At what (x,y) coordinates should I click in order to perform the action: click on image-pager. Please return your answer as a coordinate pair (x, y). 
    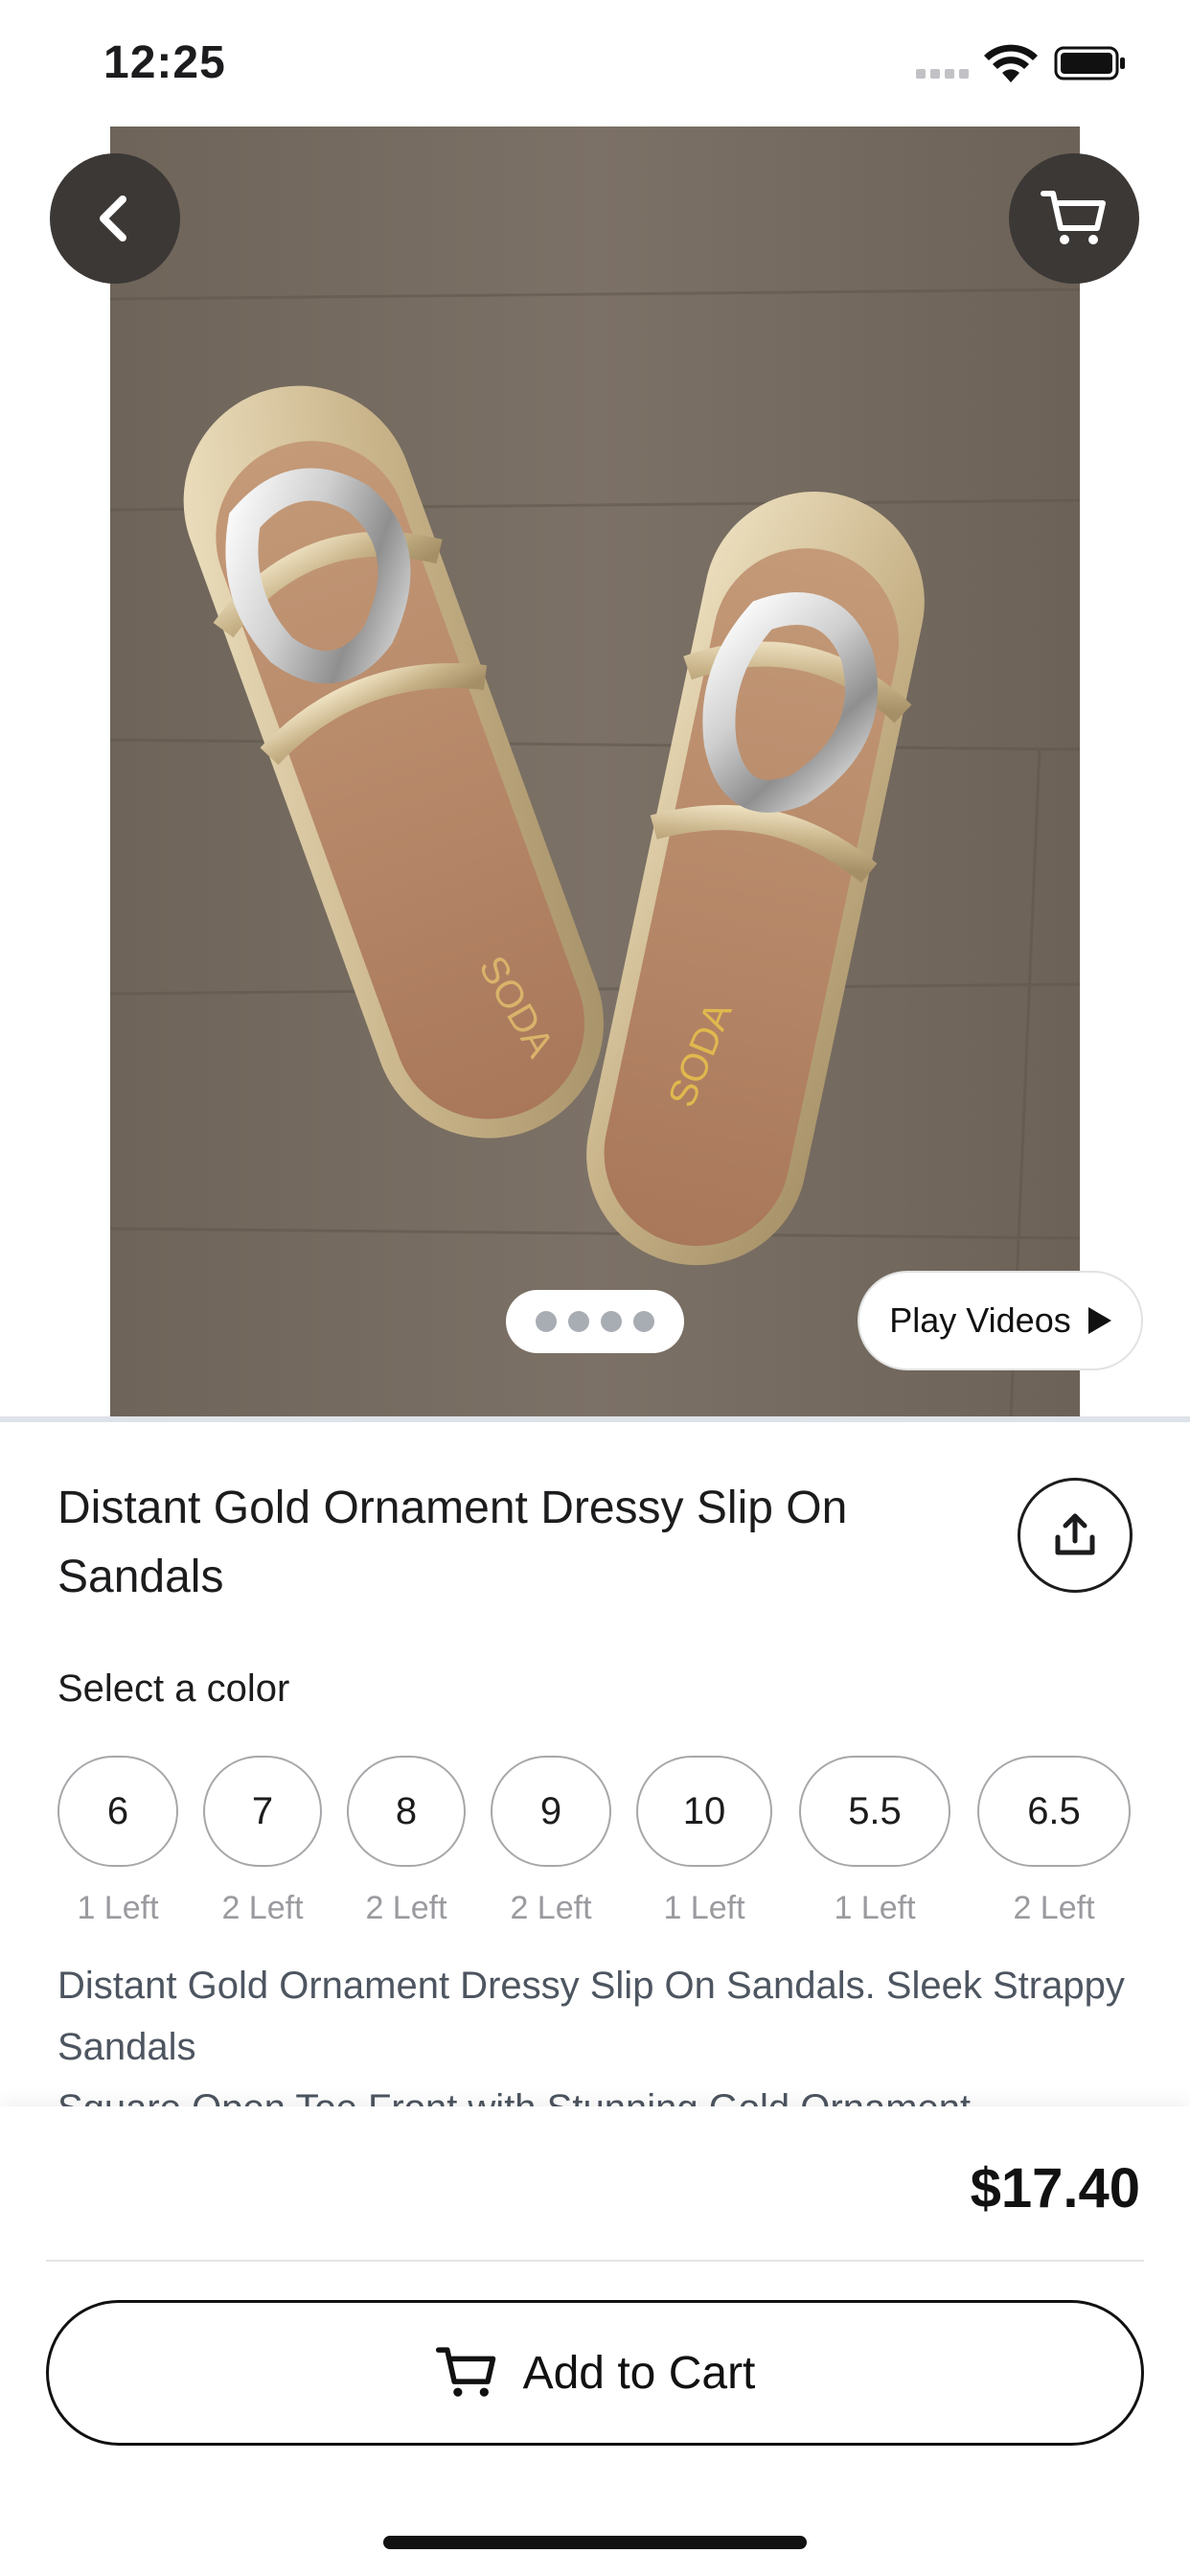
    Looking at the image, I should click on (595, 1321).